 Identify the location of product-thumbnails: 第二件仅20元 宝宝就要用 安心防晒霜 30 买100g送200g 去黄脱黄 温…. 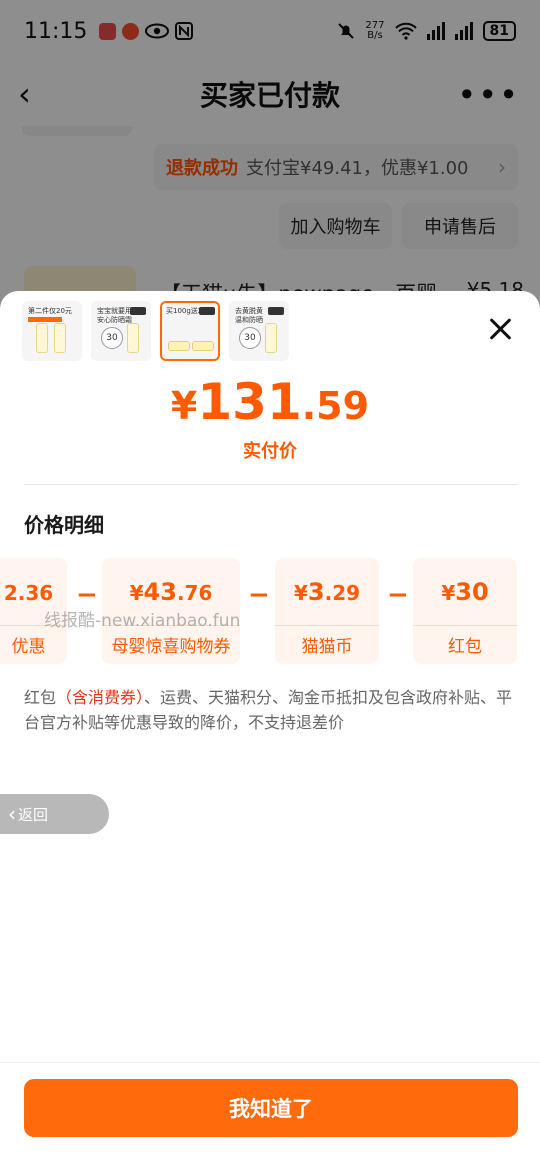
(155, 331).